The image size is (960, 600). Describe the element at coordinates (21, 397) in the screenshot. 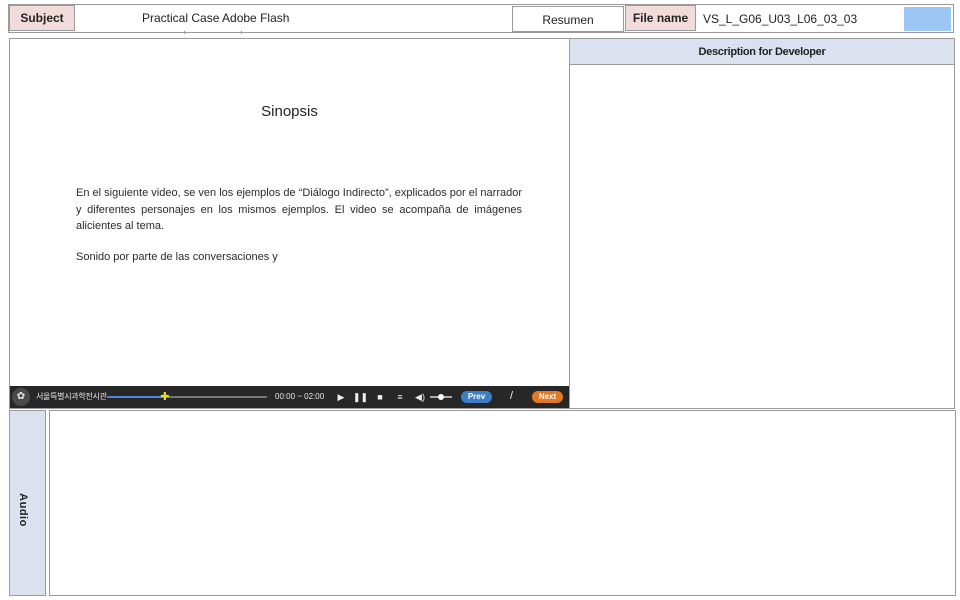

I see `emblem-icon: ✿` at that location.